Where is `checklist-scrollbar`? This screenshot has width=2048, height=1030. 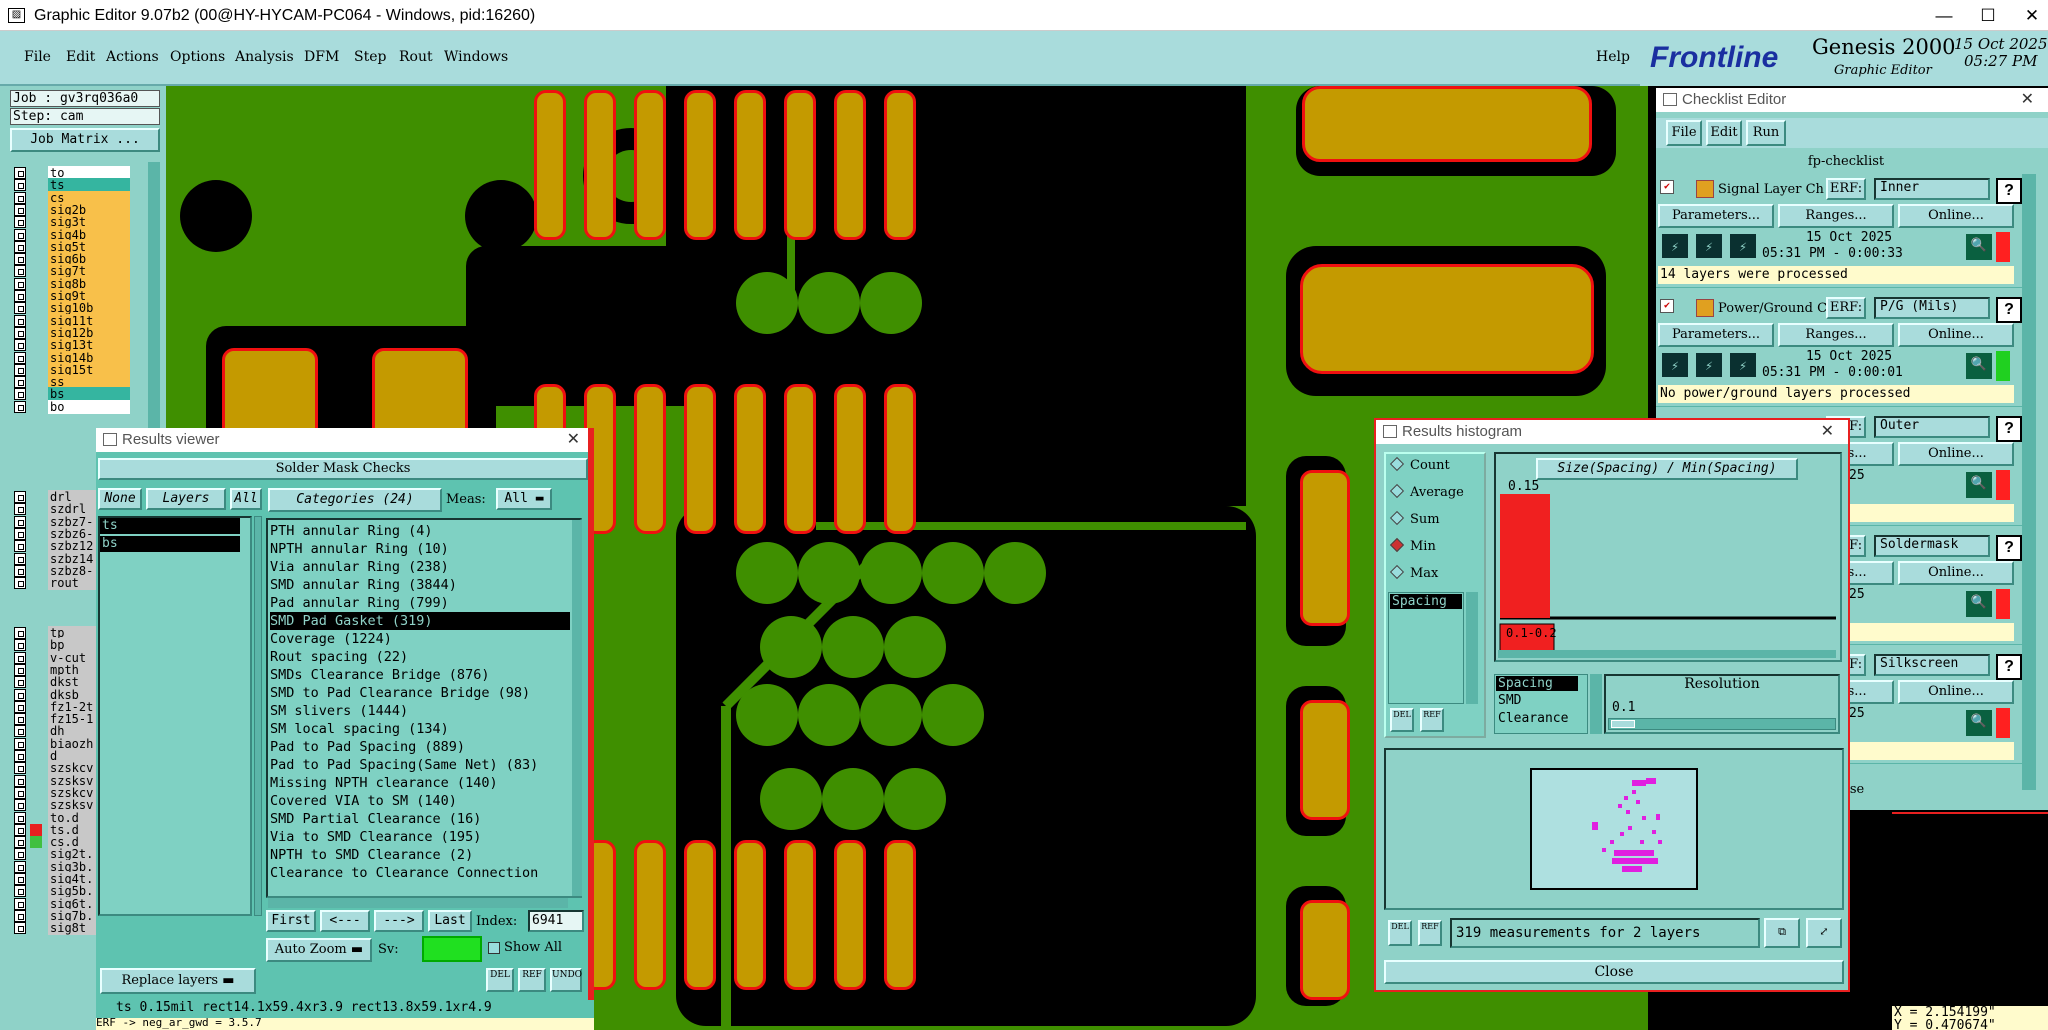 checklist-scrollbar is located at coordinates (2029, 482).